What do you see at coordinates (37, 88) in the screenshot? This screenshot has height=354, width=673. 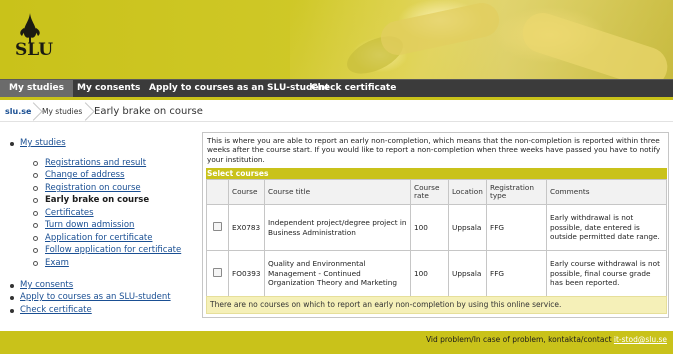 I see `nav-my-studies: My studies` at bounding box center [37, 88].